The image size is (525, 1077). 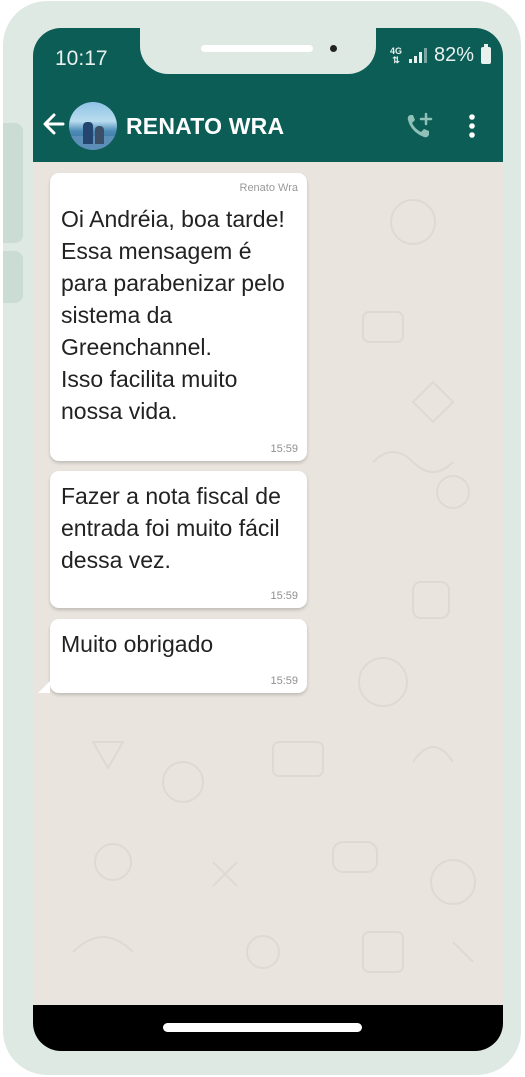 I want to click on contact-name: RENATO WRA, so click(x=205, y=126).